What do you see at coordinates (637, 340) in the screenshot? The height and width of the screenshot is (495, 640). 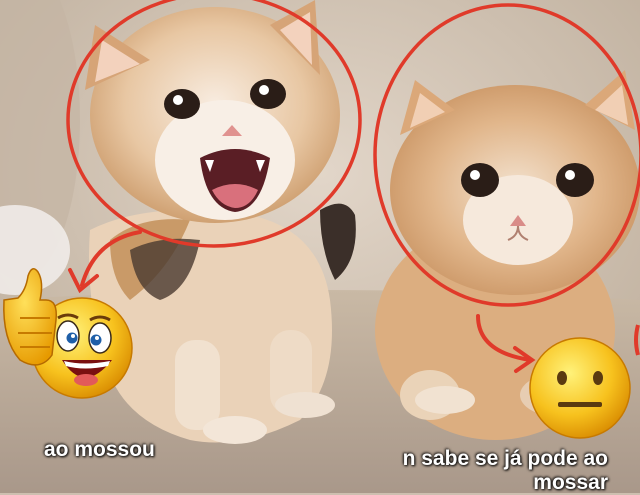 I see `edge-arrow-icon` at bounding box center [637, 340].